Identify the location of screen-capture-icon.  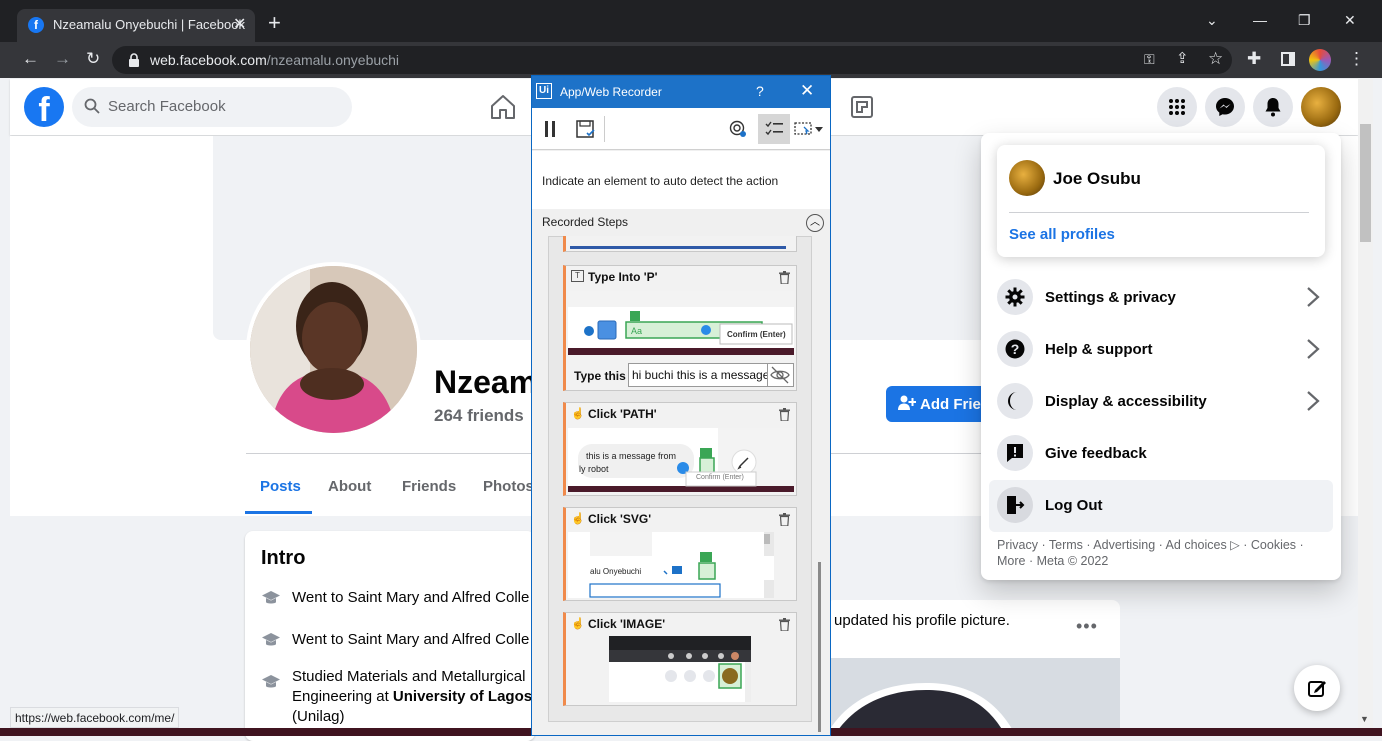
(809, 129).